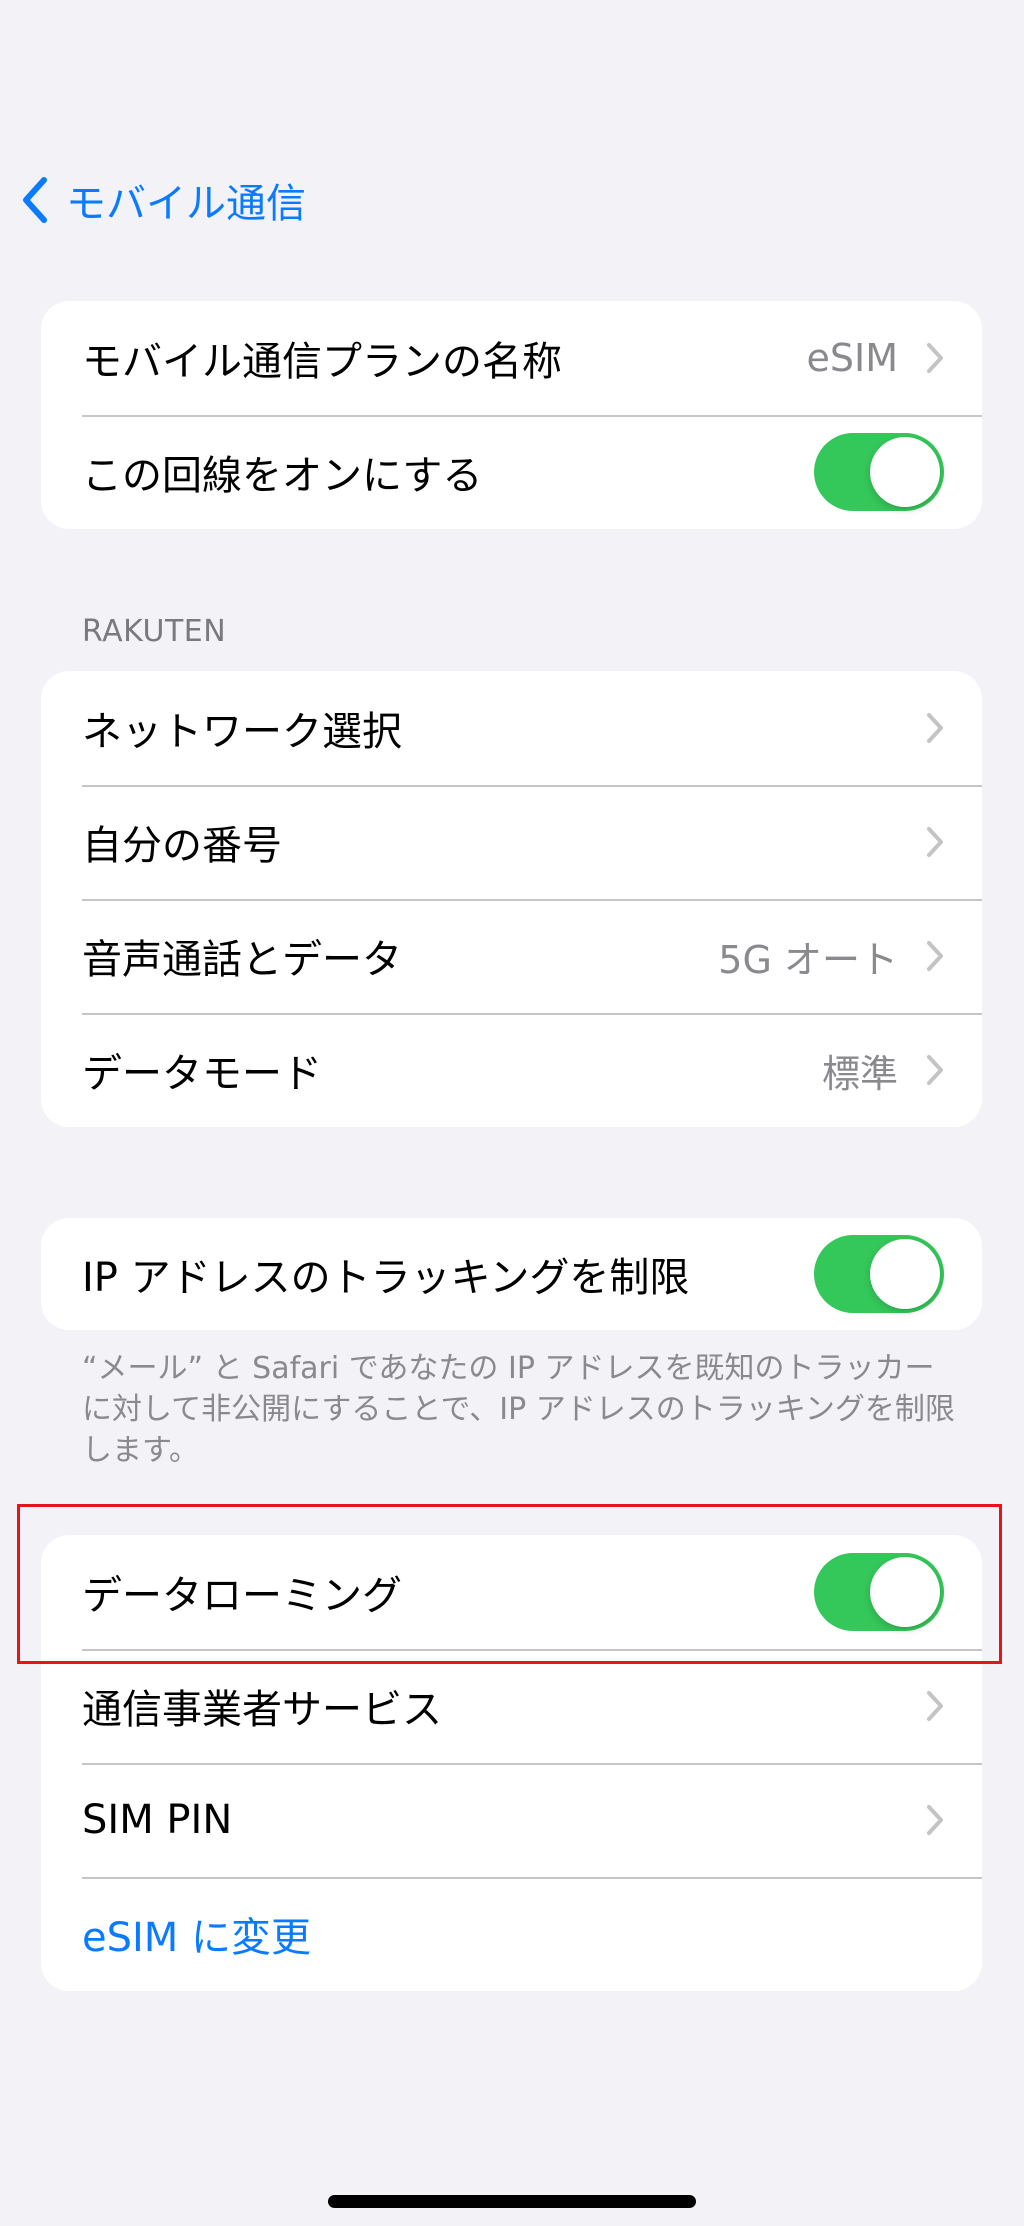 This screenshot has width=1024, height=2226. What do you see at coordinates (512, 2201) in the screenshot?
I see `home-indicator` at bounding box center [512, 2201].